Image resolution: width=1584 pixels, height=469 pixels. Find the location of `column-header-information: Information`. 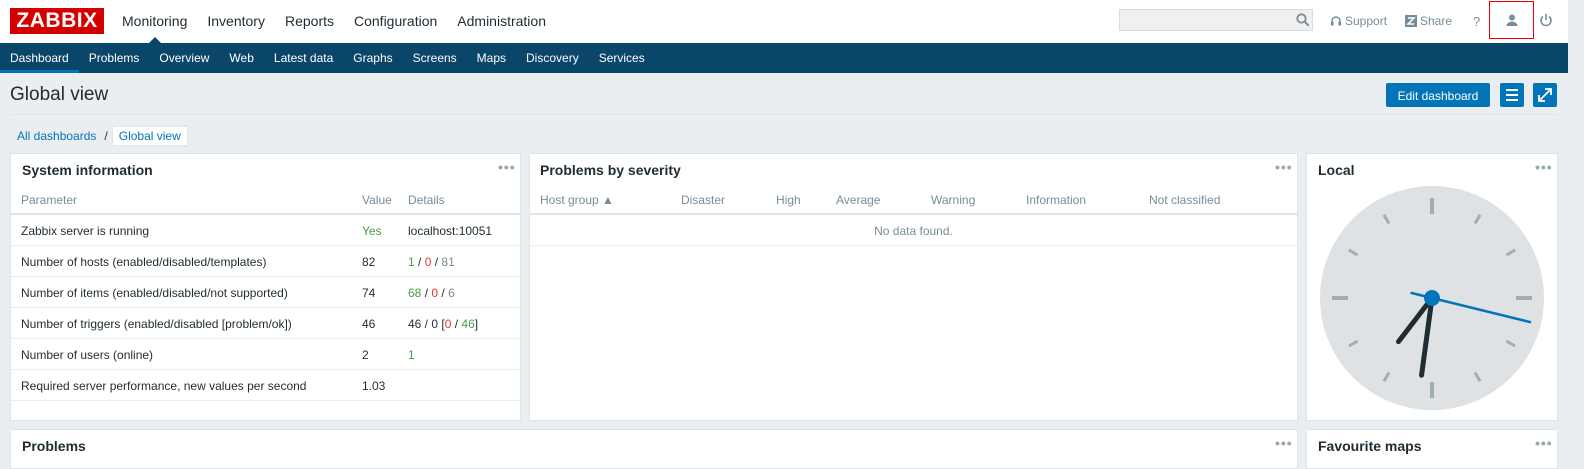

column-header-information: Information is located at coordinates (1056, 200).